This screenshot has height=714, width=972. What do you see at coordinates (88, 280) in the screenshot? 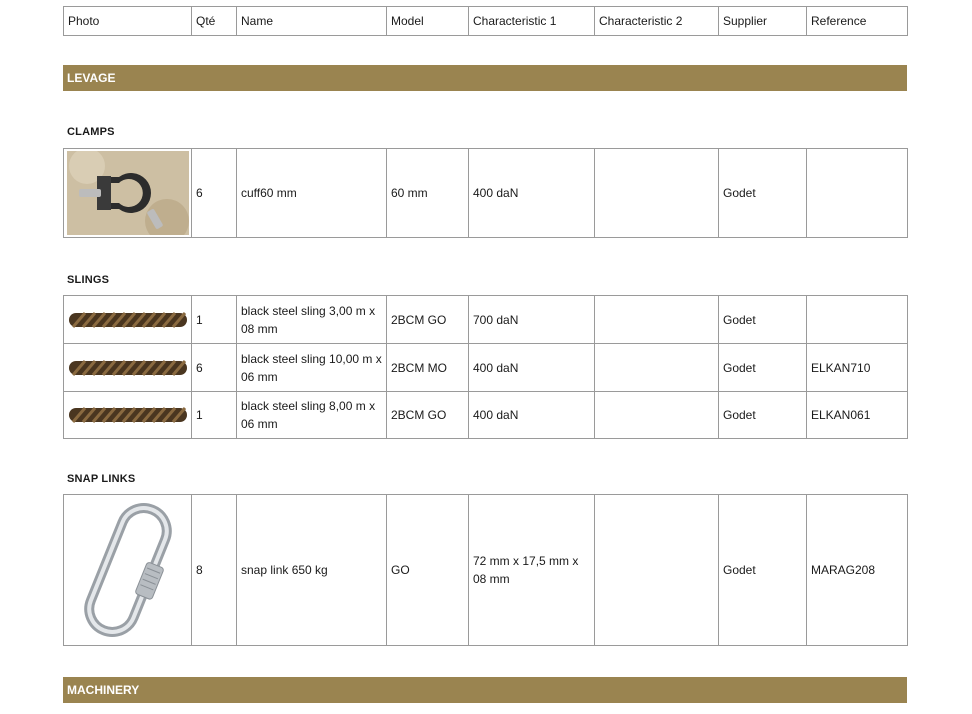
I see `group-title-slings: SLINGS` at bounding box center [88, 280].